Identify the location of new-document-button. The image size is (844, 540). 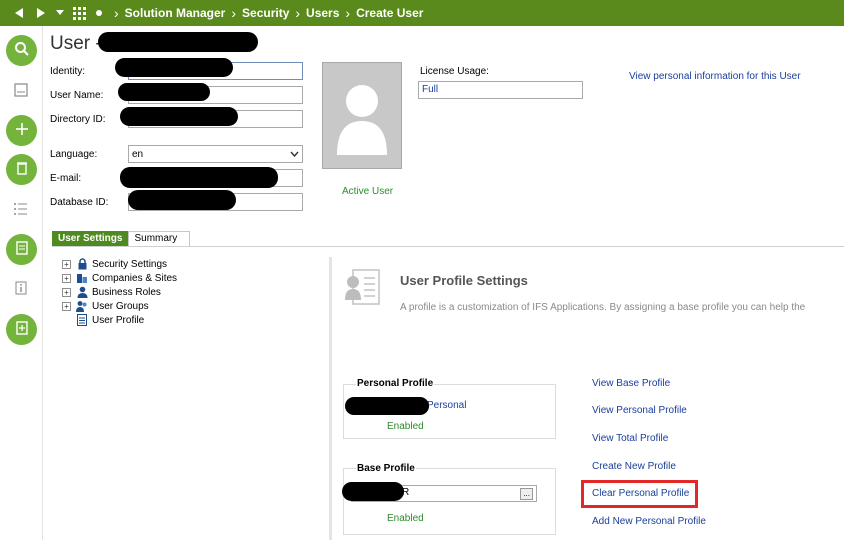
(21, 329).